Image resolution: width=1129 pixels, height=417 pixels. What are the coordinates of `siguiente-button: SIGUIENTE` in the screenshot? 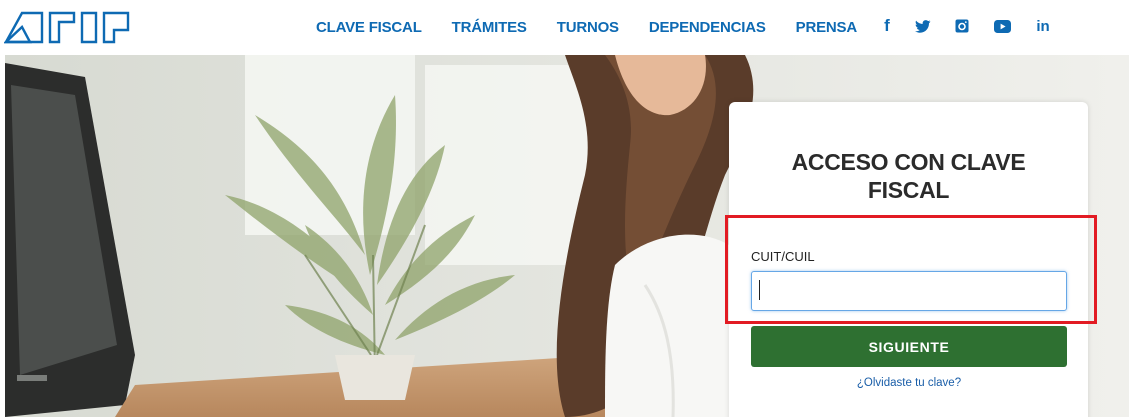 It's located at (909, 346).